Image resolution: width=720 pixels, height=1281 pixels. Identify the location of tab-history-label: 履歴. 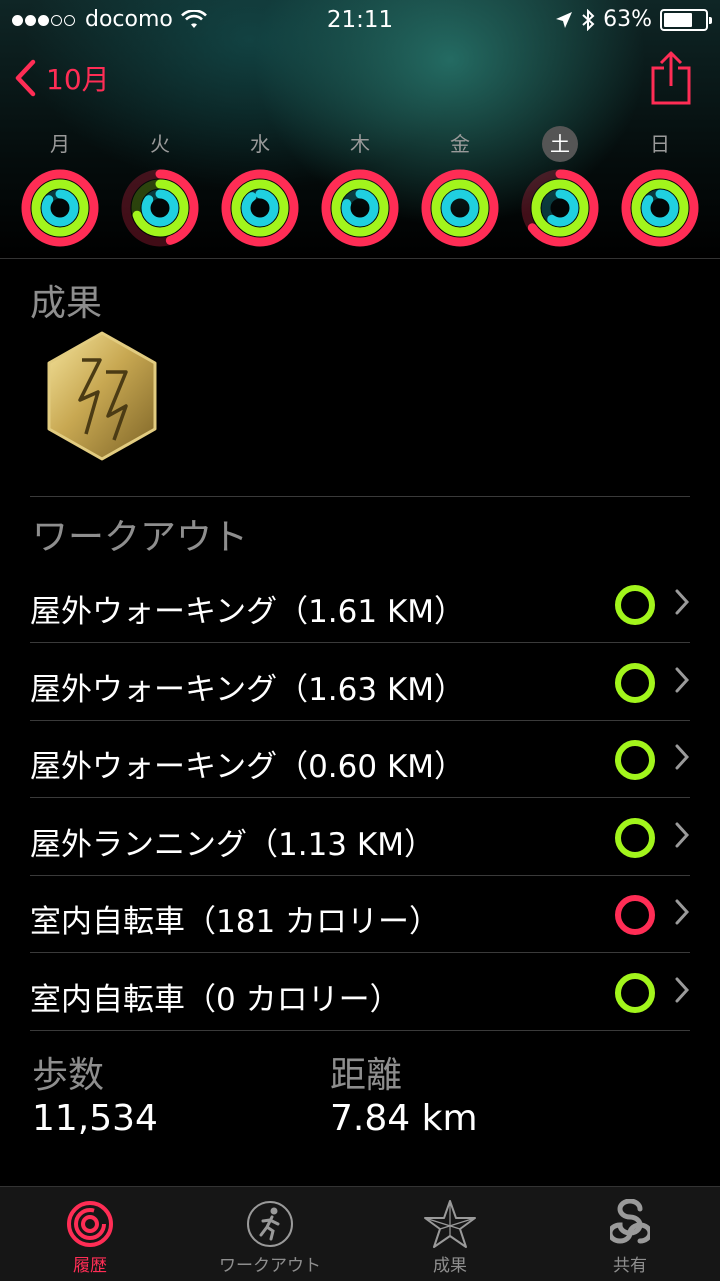
(90, 1266).